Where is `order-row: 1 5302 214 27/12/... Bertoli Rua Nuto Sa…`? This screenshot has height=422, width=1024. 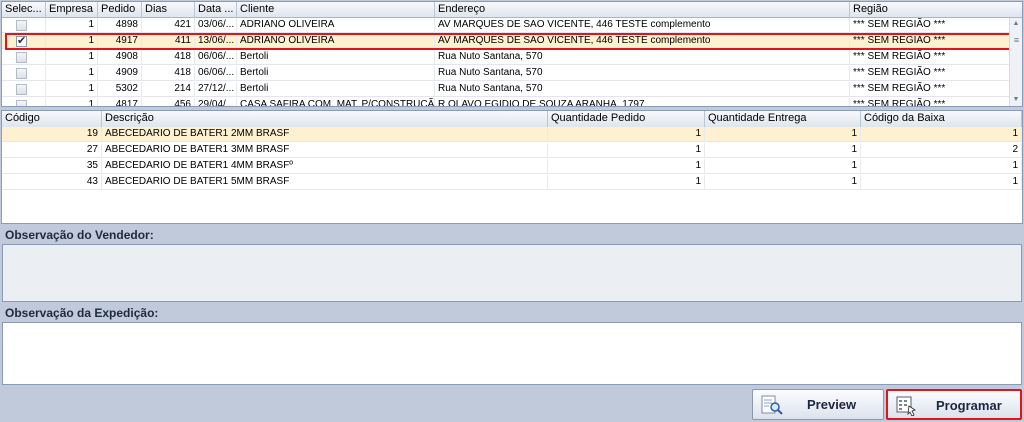 order-row: 1 5302 214 27/12/... Bertoli Rua Nuto Sa… is located at coordinates (506, 89).